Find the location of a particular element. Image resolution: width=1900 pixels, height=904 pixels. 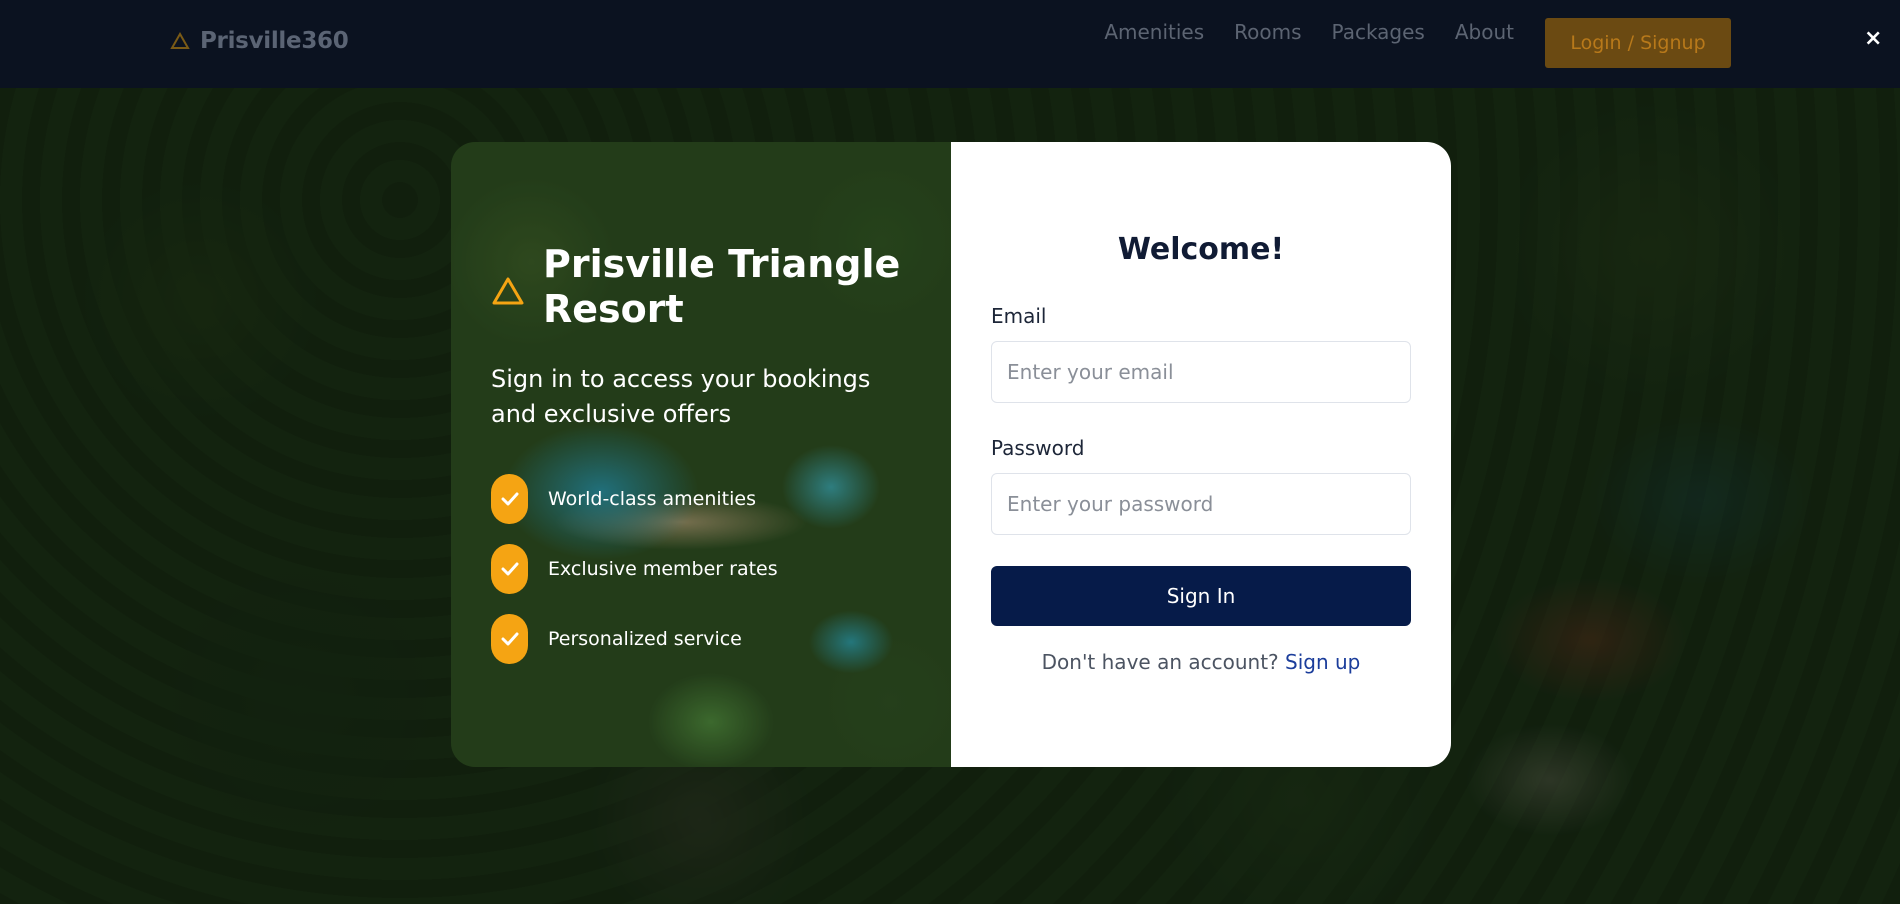

password-field is located at coordinates (1201, 504).